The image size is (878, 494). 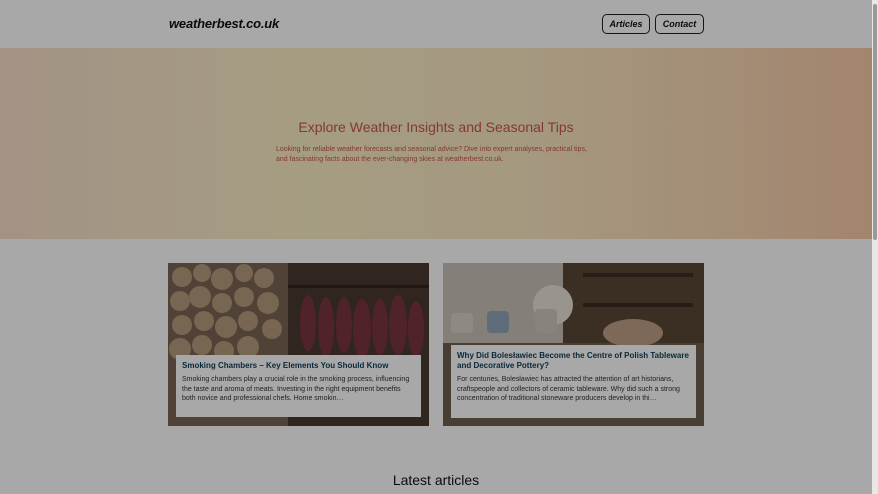 What do you see at coordinates (875, 122) in the screenshot?
I see `scrollbar-thumb` at bounding box center [875, 122].